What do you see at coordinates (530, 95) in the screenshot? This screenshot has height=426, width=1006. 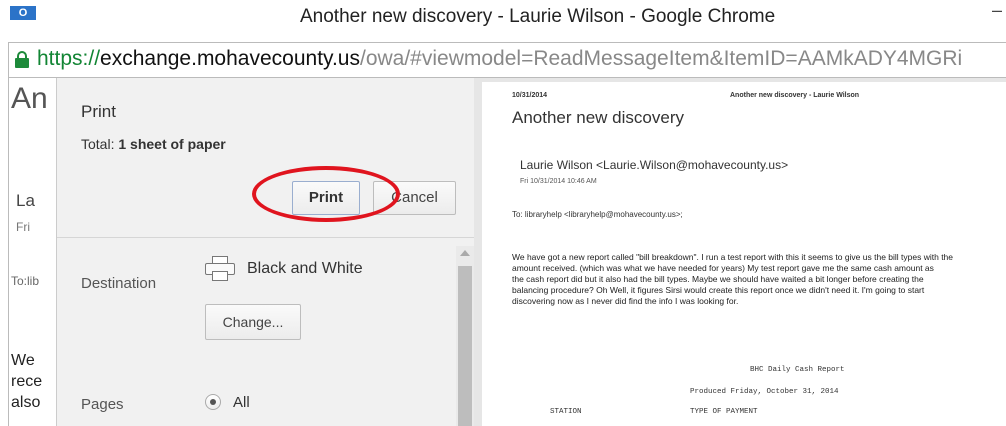 I see `preview-date: 10/31/2014` at bounding box center [530, 95].